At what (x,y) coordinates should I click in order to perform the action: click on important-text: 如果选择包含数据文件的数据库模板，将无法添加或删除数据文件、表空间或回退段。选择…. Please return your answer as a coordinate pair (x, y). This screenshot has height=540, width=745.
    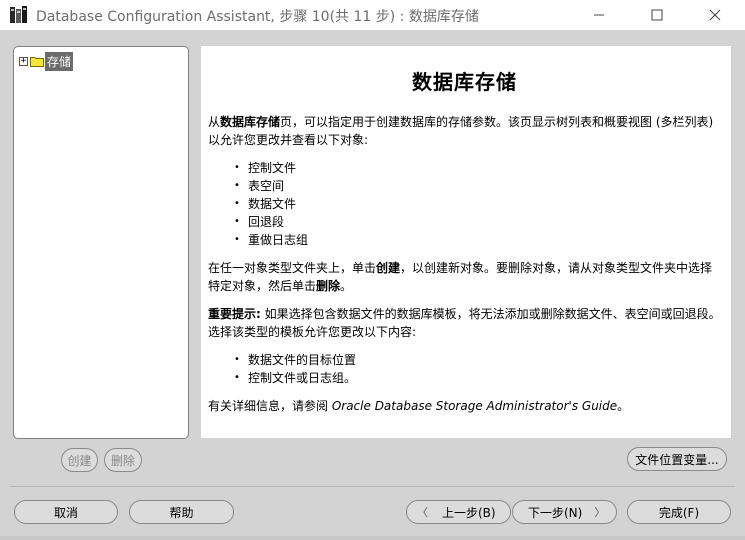
    Looking at the image, I should click on (464, 323).